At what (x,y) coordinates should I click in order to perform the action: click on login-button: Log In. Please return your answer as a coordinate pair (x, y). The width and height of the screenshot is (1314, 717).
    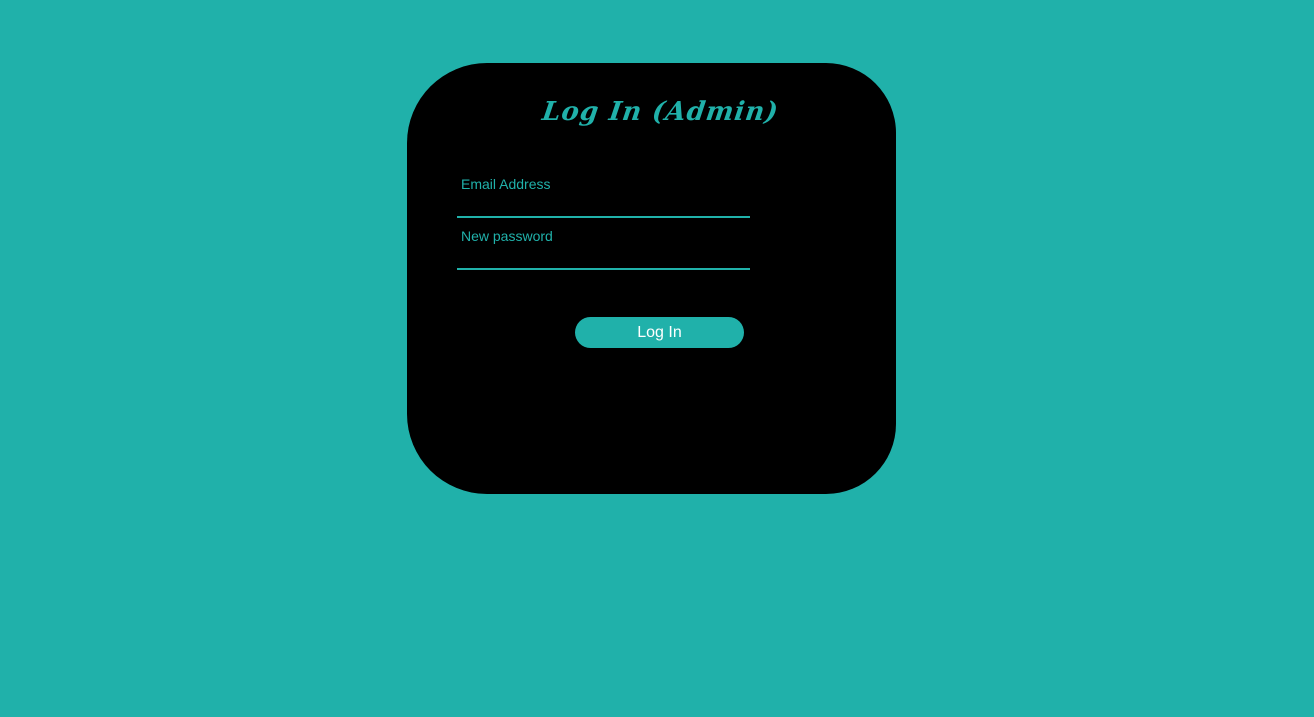
    Looking at the image, I should click on (659, 332).